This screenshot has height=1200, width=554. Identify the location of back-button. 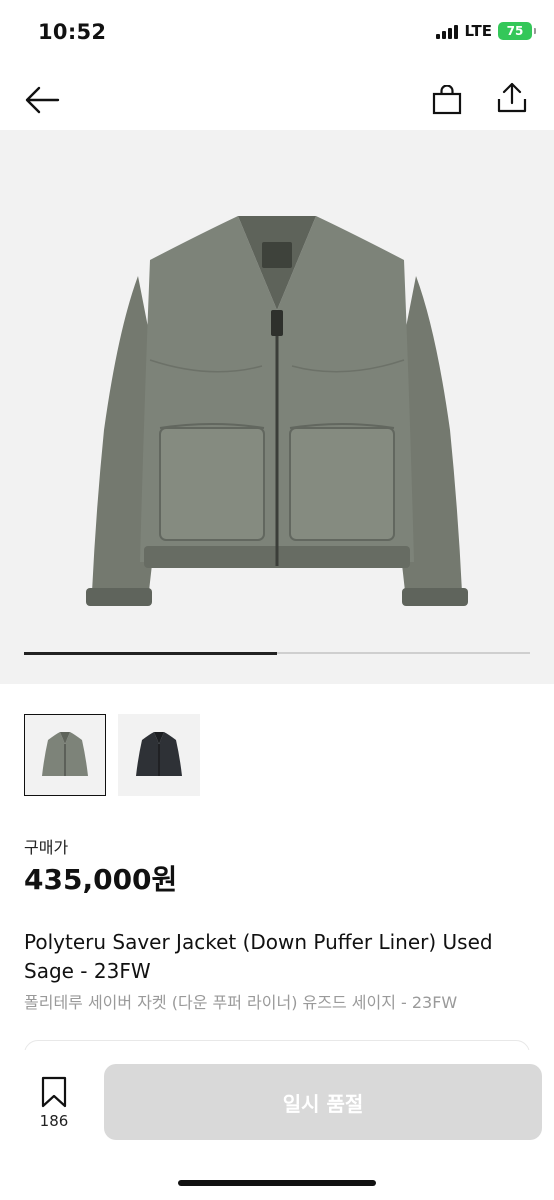
(42, 100).